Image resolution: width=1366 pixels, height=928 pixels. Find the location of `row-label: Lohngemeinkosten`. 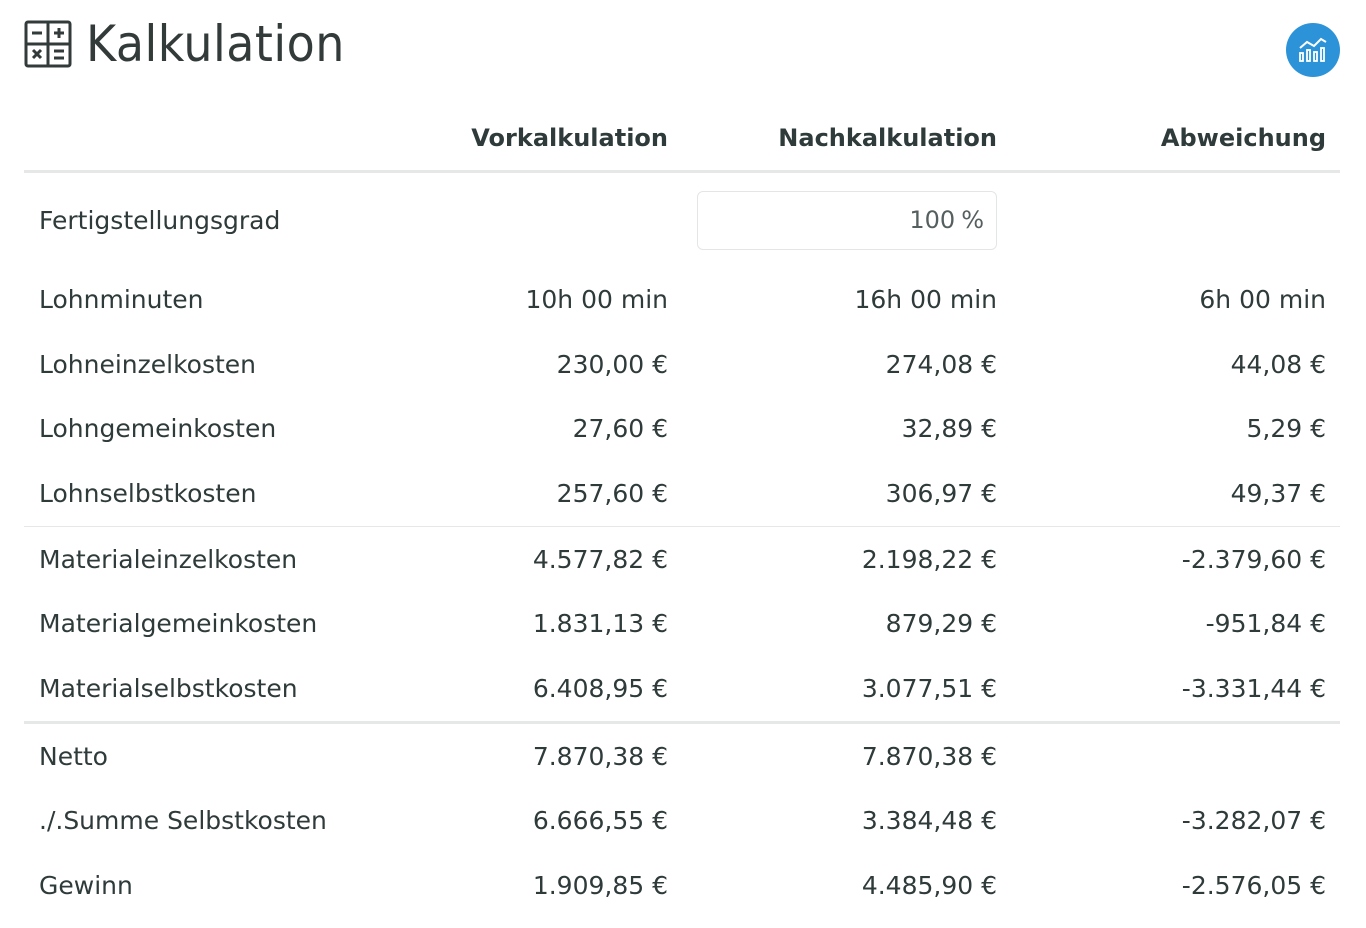

row-label: Lohngemeinkosten is located at coordinates (158, 429).